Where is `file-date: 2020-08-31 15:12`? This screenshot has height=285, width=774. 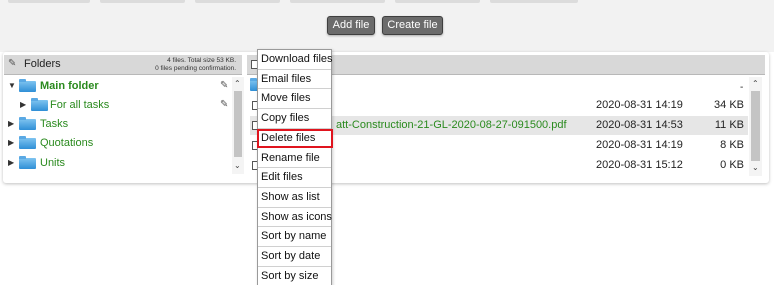 file-date: 2020-08-31 15:12 is located at coordinates (639, 165).